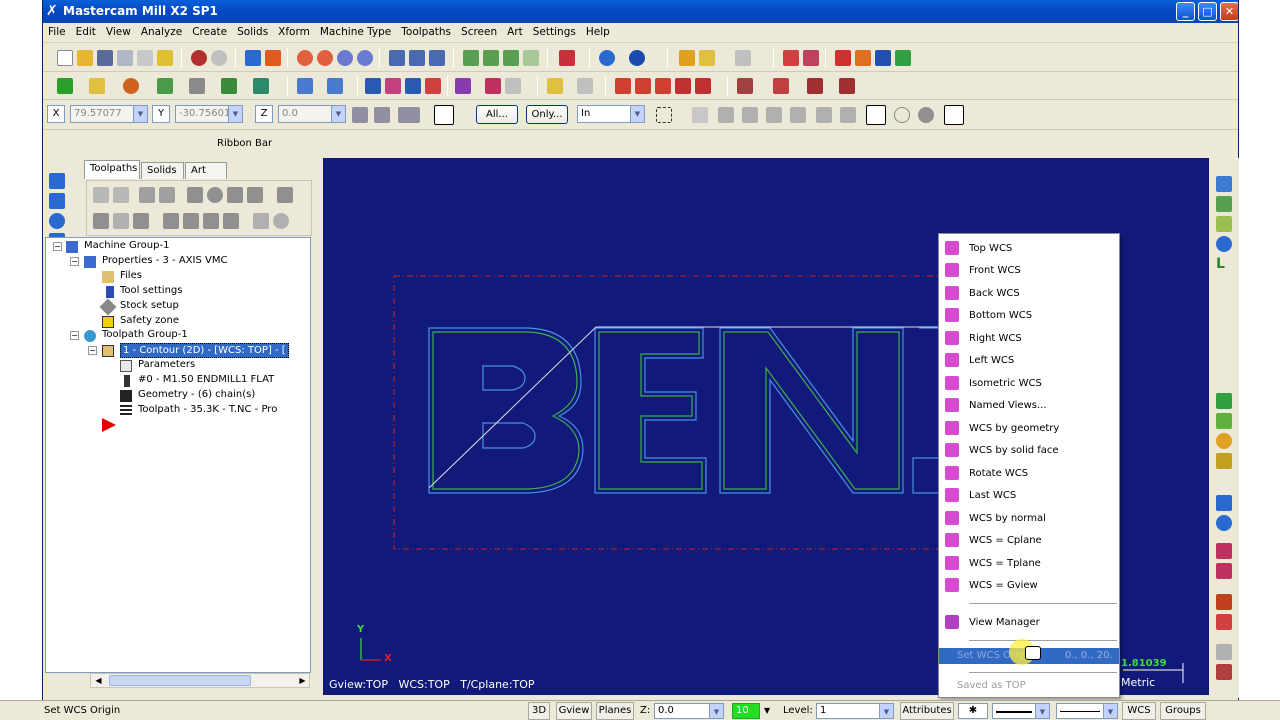  Describe the element at coordinates (554, 30) in the screenshot. I see `menu-settings: Settings` at that location.